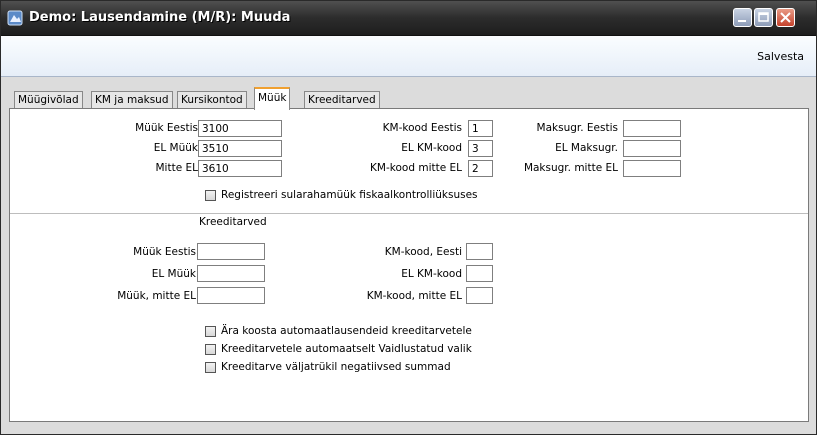  What do you see at coordinates (212, 99) in the screenshot?
I see `tab-kursikontod: Kursikontod` at bounding box center [212, 99].